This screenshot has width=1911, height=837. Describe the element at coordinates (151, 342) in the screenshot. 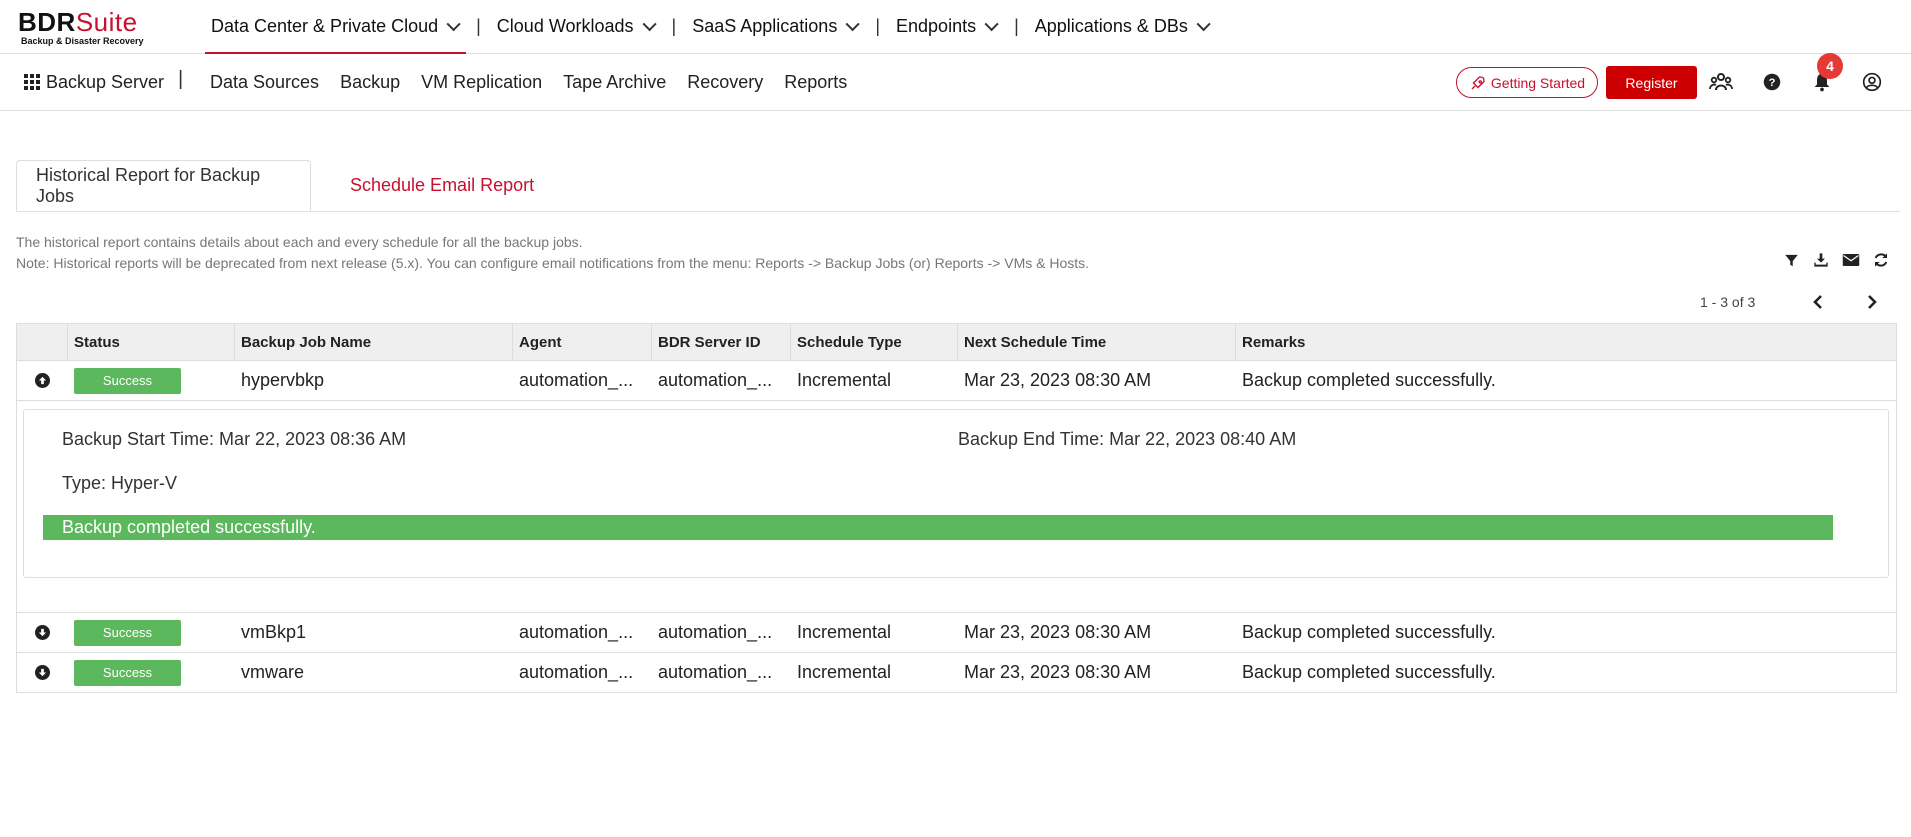

I see `column-header-status: Status` at that location.